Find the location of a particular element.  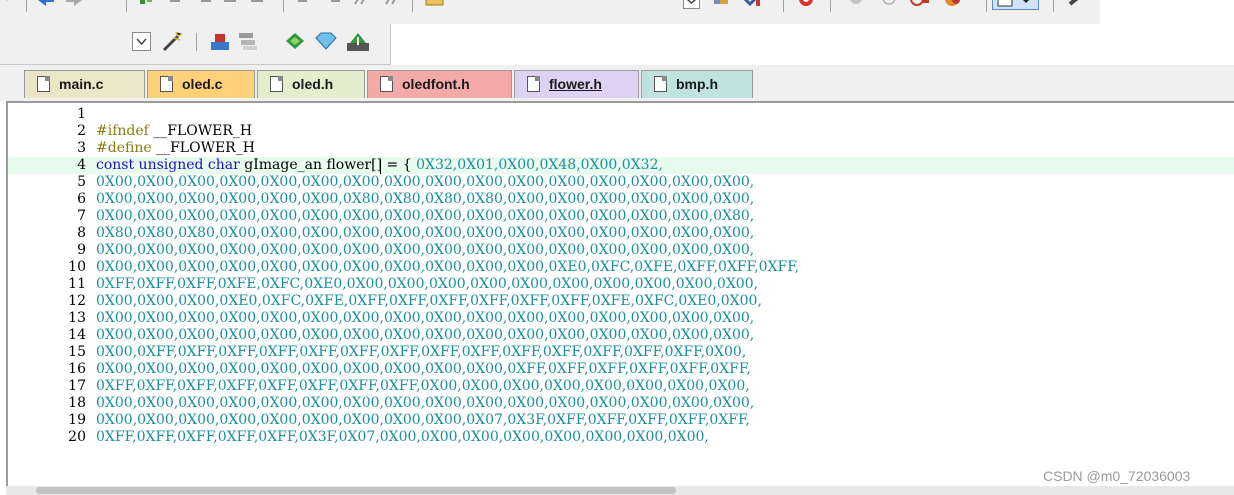

code-token: __FLOWER_H is located at coordinates (203, 148).